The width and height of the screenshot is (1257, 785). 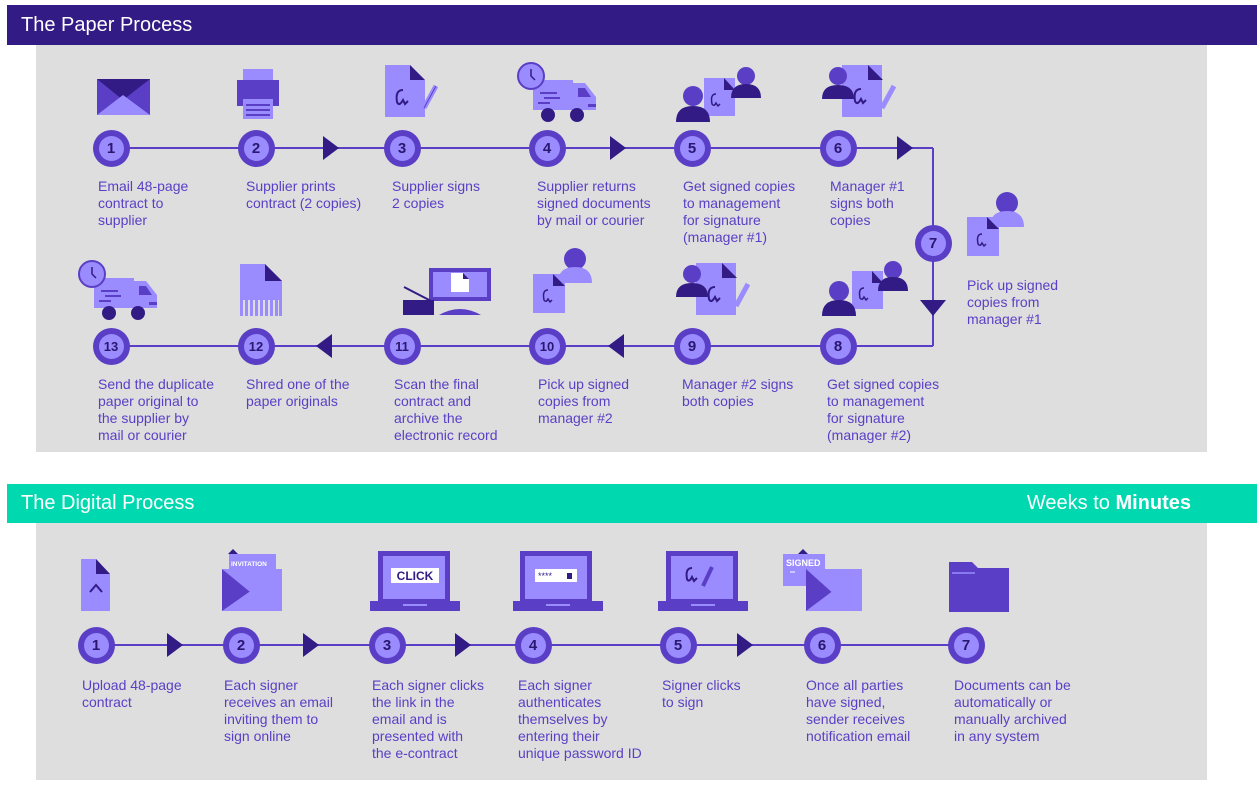 I want to click on step-number: 12, so click(x=256, y=346).